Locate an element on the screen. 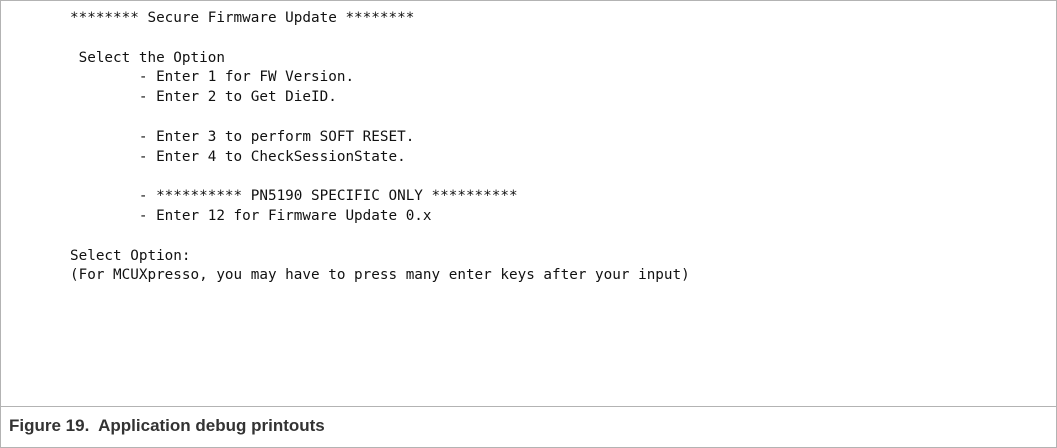 Image resolution: width=1057 pixels, height=448 pixels. console-line-option-2: - Enter 2 to Get DieID. is located at coordinates (203, 97).